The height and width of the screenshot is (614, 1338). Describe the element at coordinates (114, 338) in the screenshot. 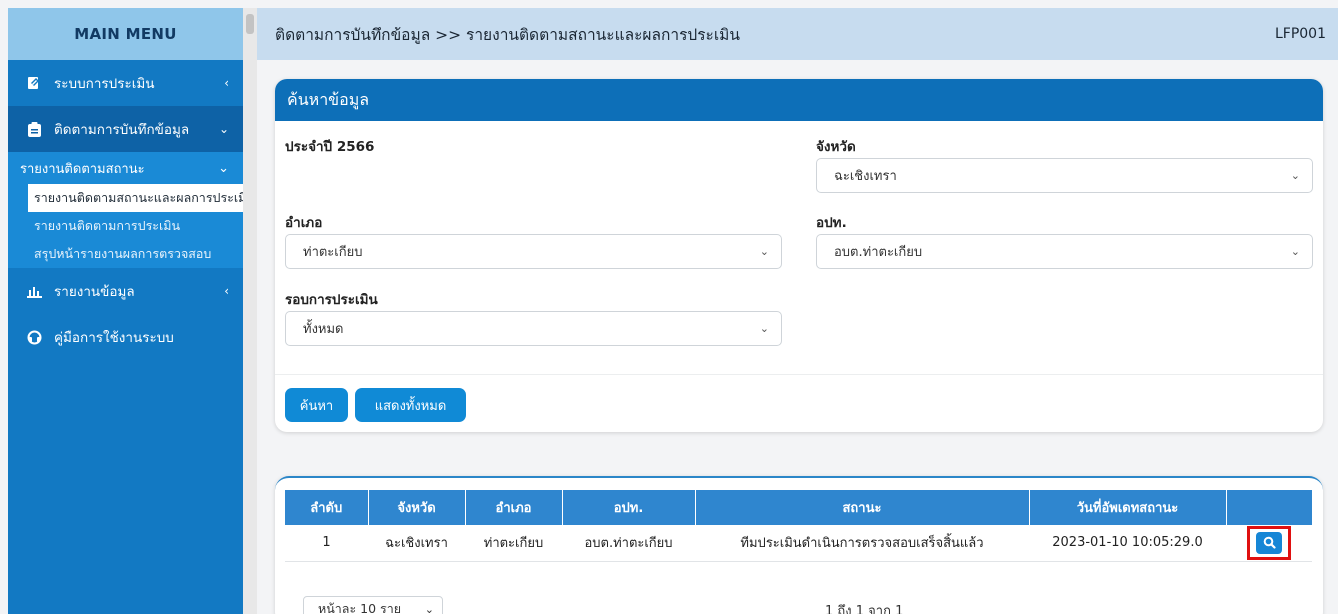

I see `sidebar-item-label: คู่มือการใช้งานระบบ` at that location.